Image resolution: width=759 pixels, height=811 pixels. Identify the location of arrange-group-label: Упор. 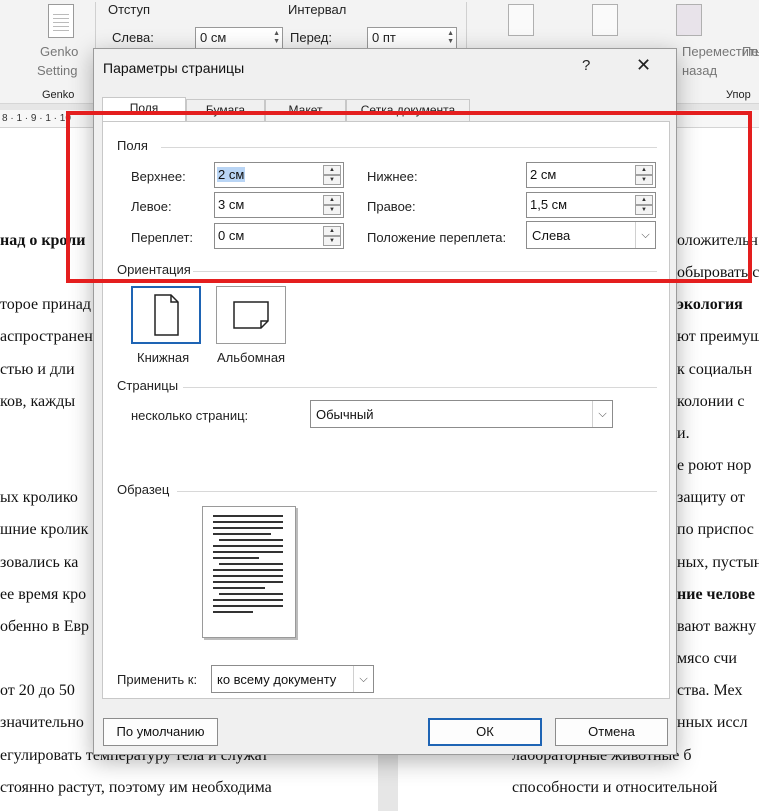
(738, 95).